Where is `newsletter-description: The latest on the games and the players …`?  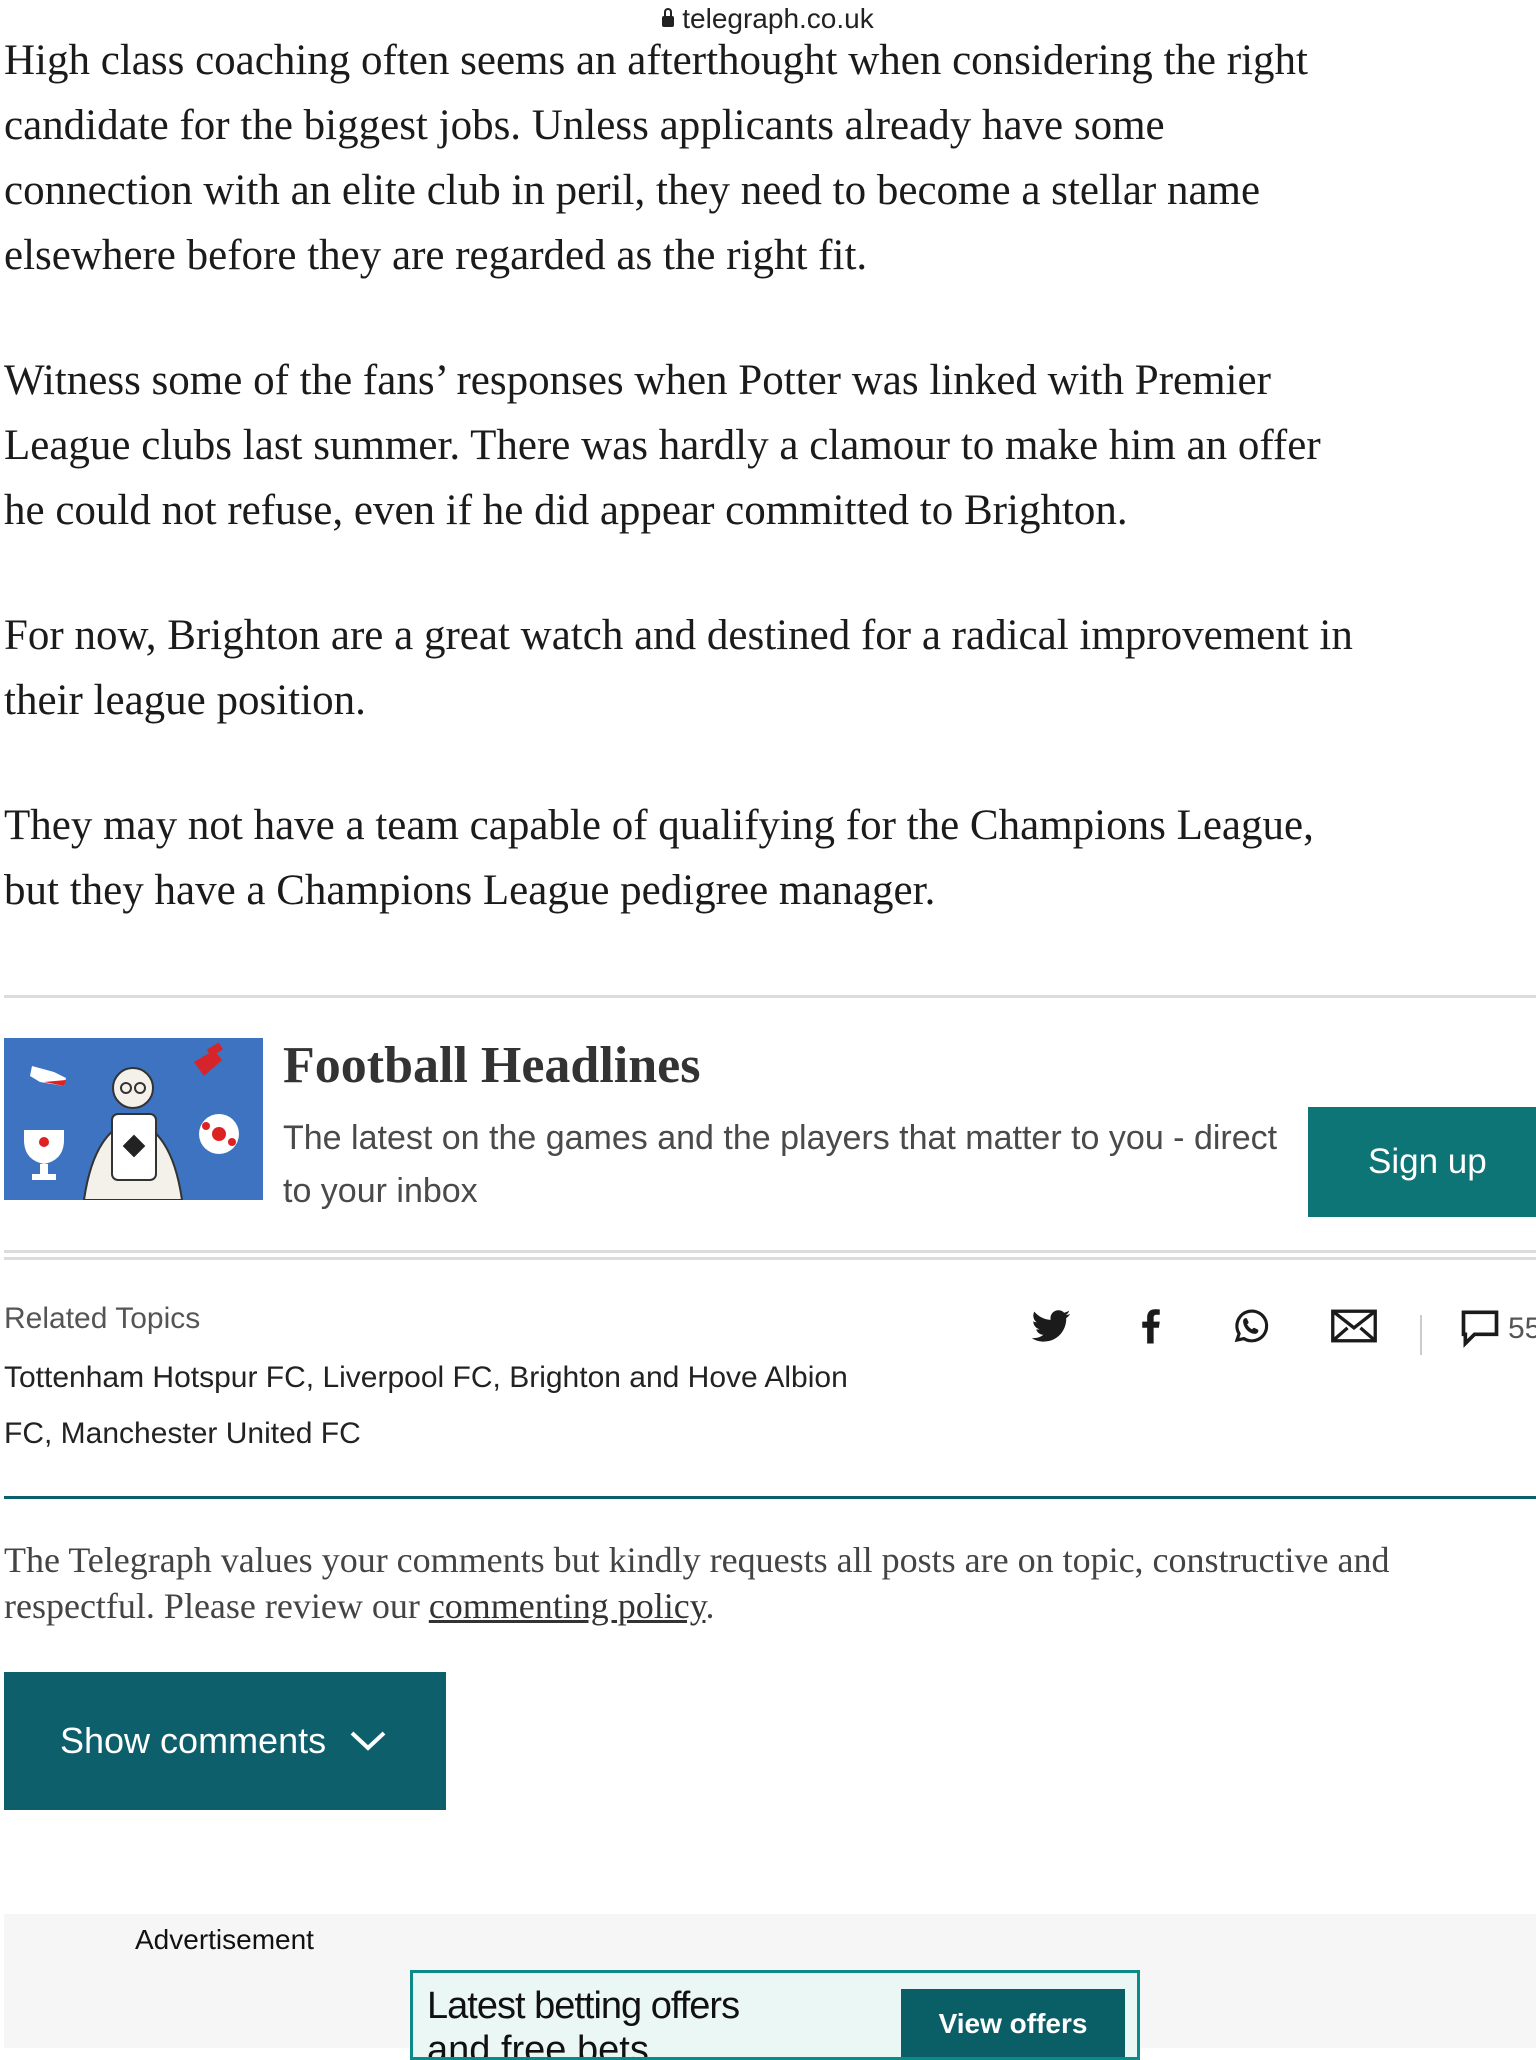 newsletter-description: The latest on the games and the players … is located at coordinates (780, 1164).